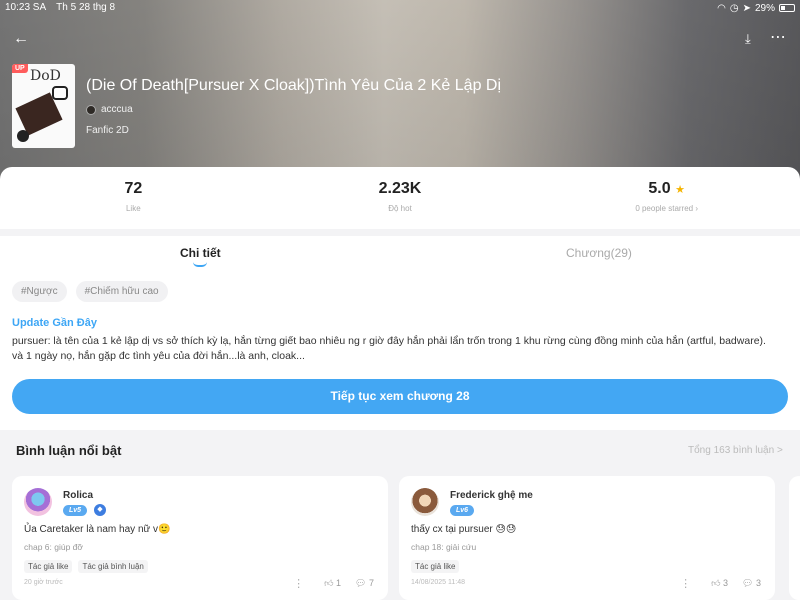 The image size is (800, 600). I want to click on cover-face, so click(60, 93).